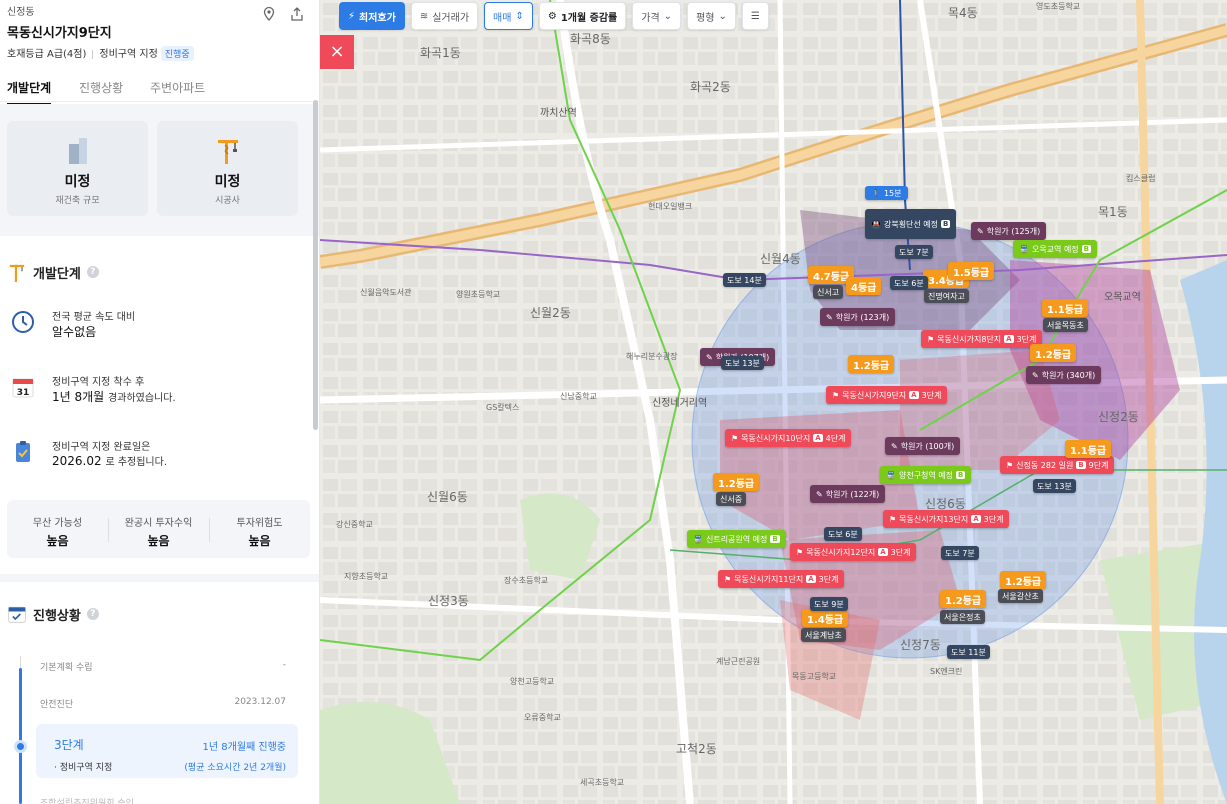  What do you see at coordinates (101, 87) in the screenshot?
I see `tab-progress: 진행상황` at bounding box center [101, 87].